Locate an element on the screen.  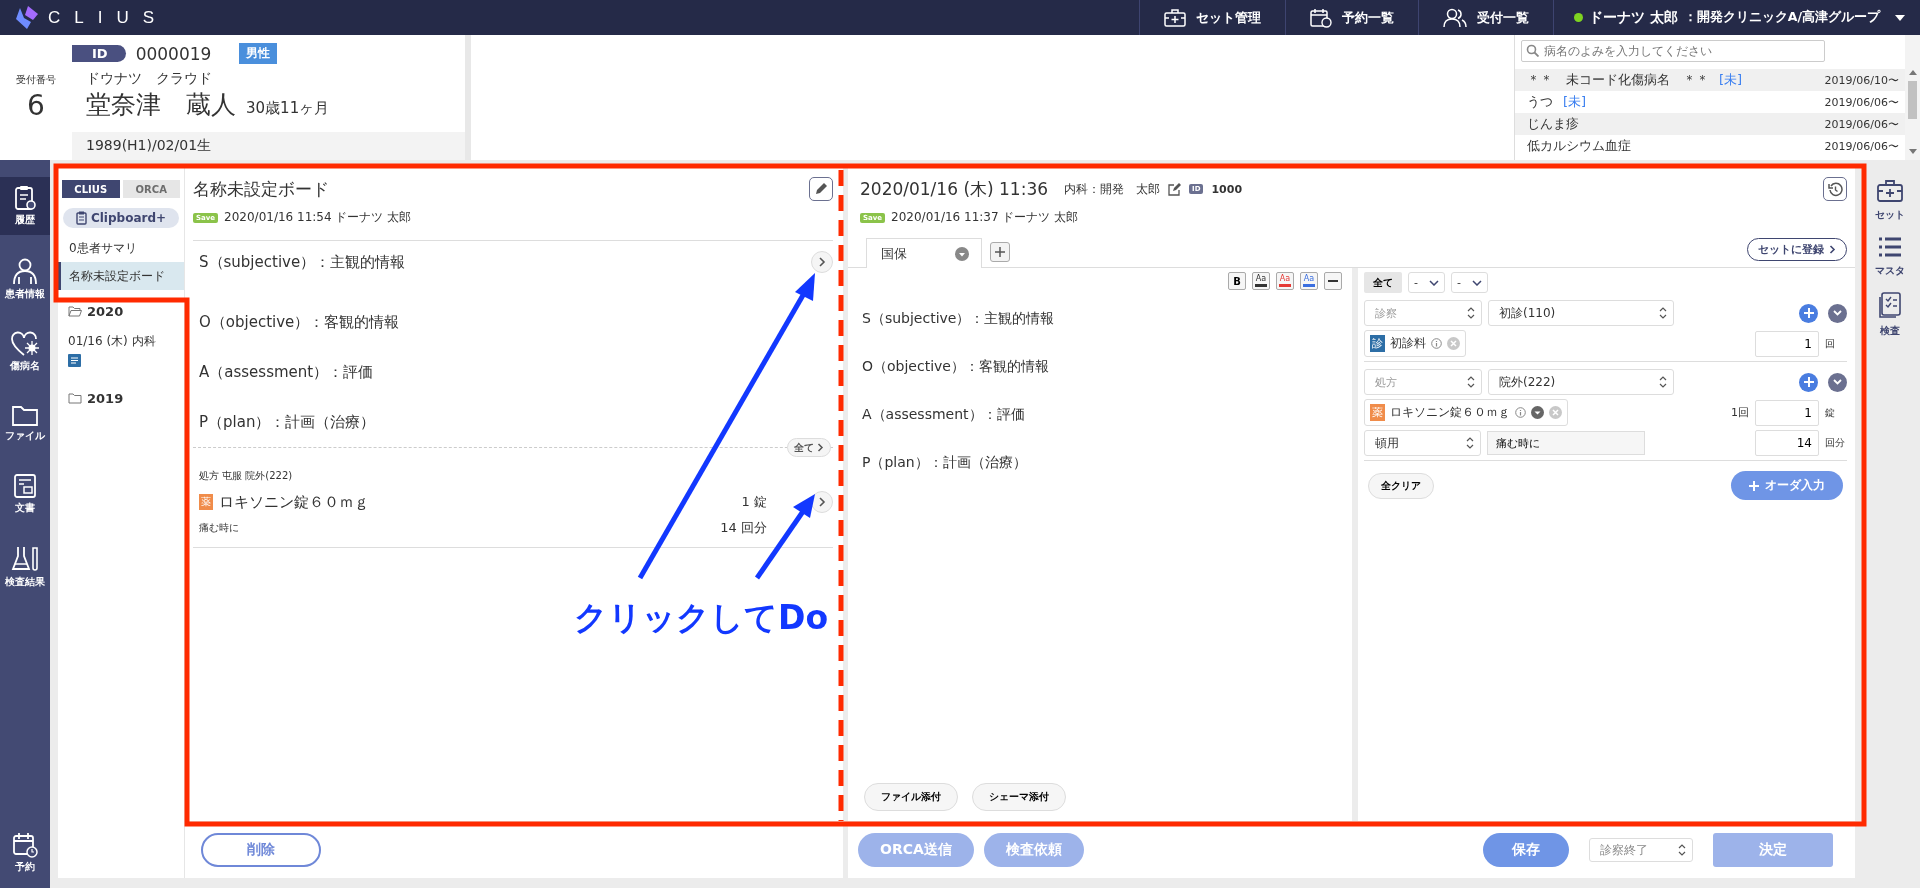
sidebar-item: 予約 is located at coordinates (25, 853).